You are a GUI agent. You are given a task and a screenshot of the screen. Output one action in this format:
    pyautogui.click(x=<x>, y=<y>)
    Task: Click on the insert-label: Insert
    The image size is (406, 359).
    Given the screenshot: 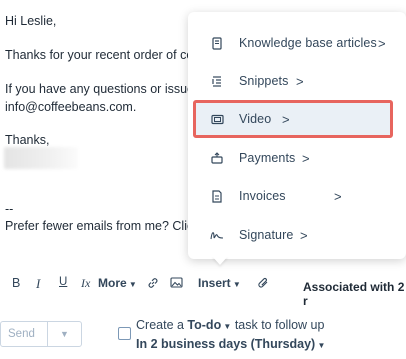 What is the action you would take?
    pyautogui.click(x=214, y=283)
    